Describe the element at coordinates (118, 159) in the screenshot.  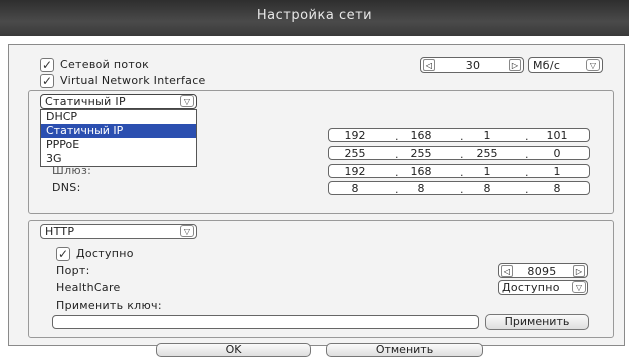
I see `dropdown-option-3g: 3G` at that location.